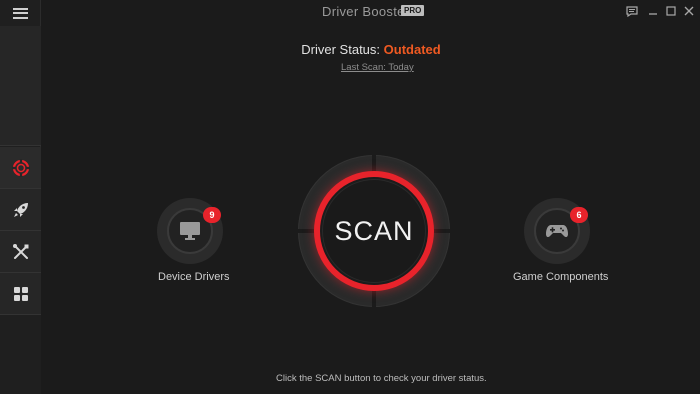 The width and height of the screenshot is (700, 394). I want to click on scan-control: SCAN, so click(374, 231).